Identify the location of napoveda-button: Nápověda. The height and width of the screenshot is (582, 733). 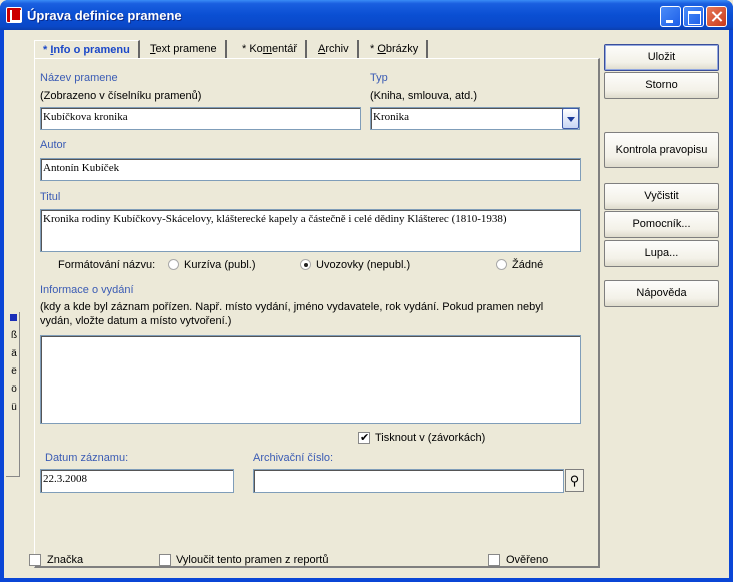
(661, 293).